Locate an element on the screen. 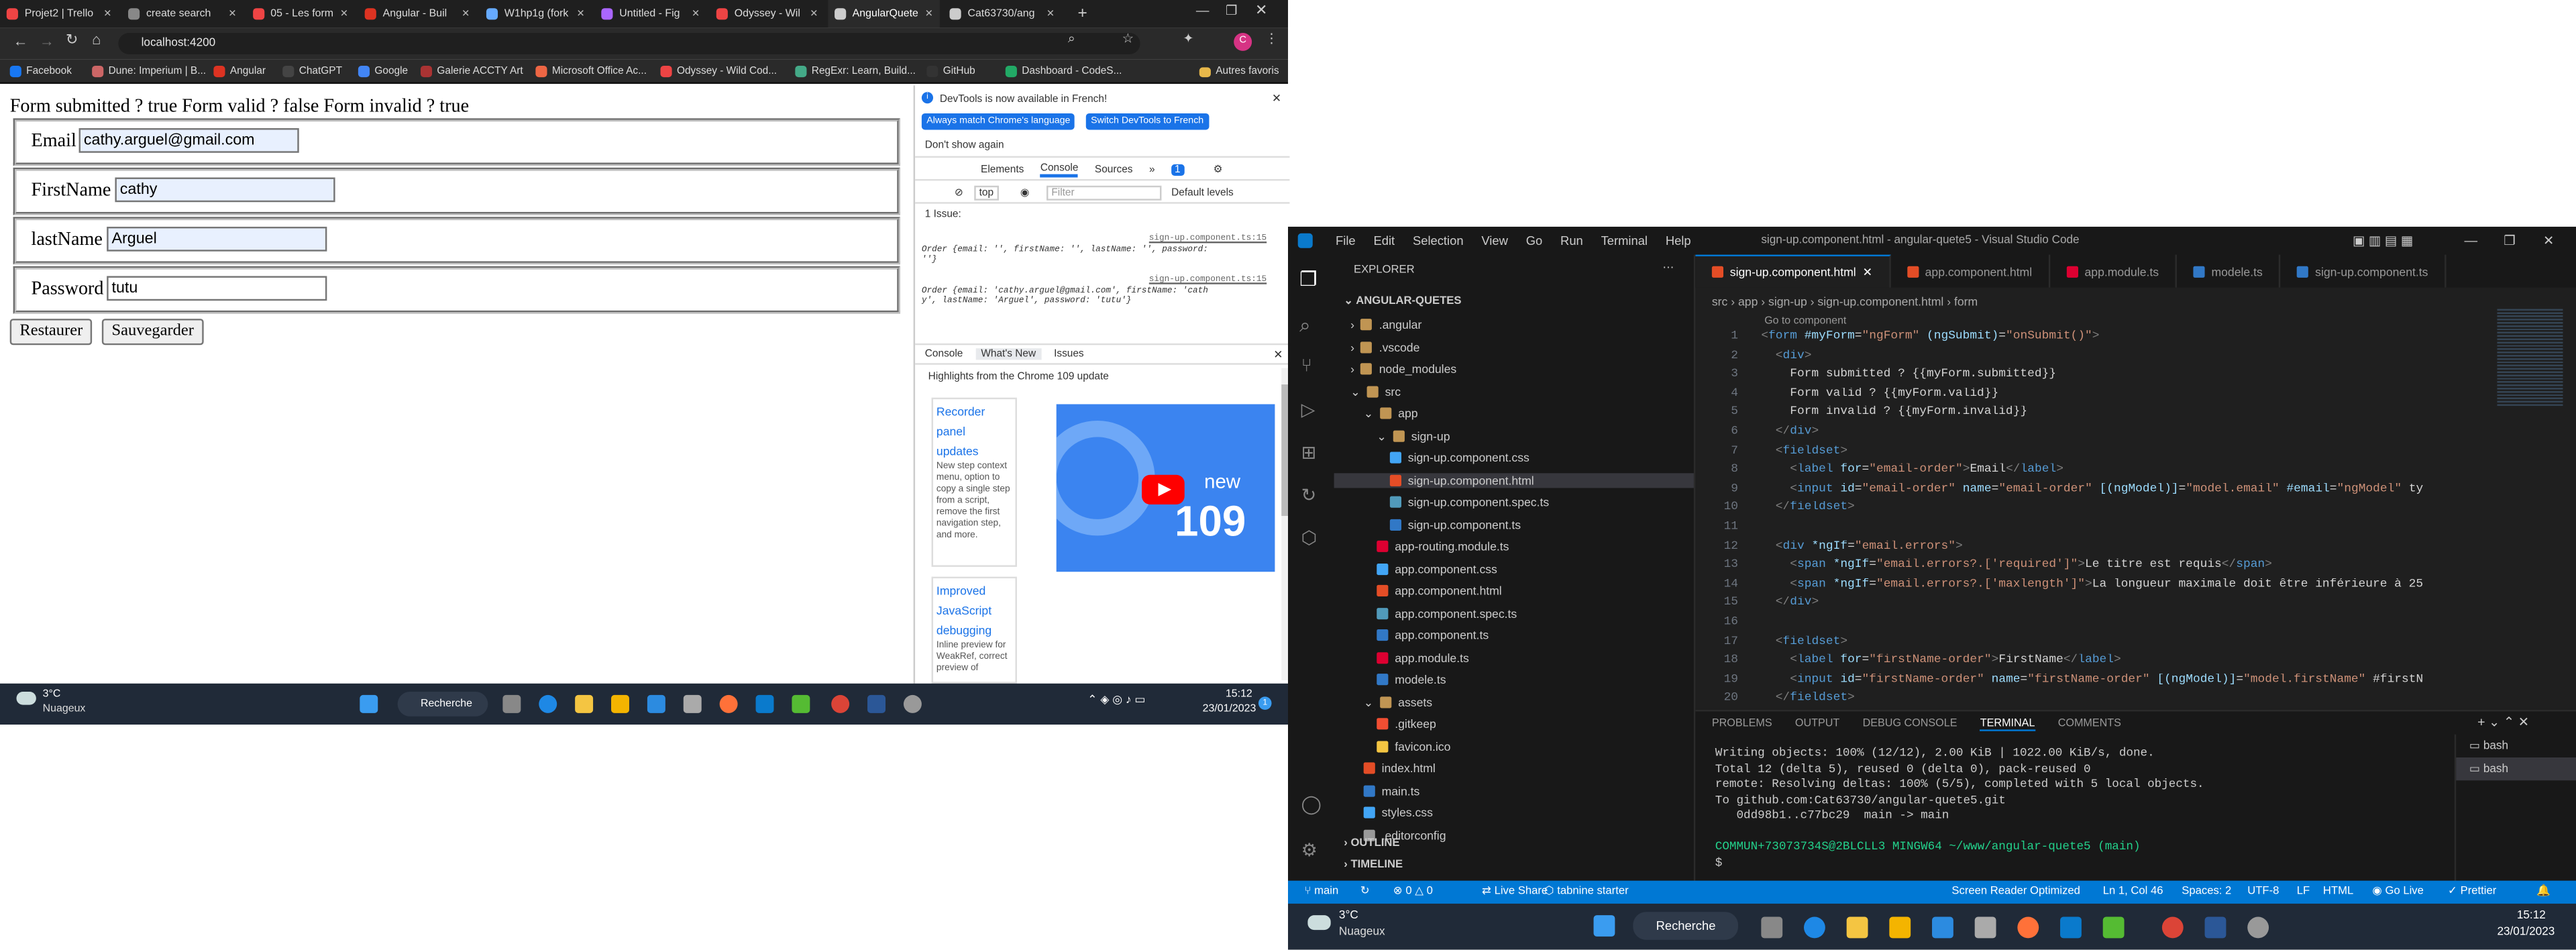 Image resolution: width=2576 pixels, height=950 pixels. updates-link: updates is located at coordinates (974, 452).